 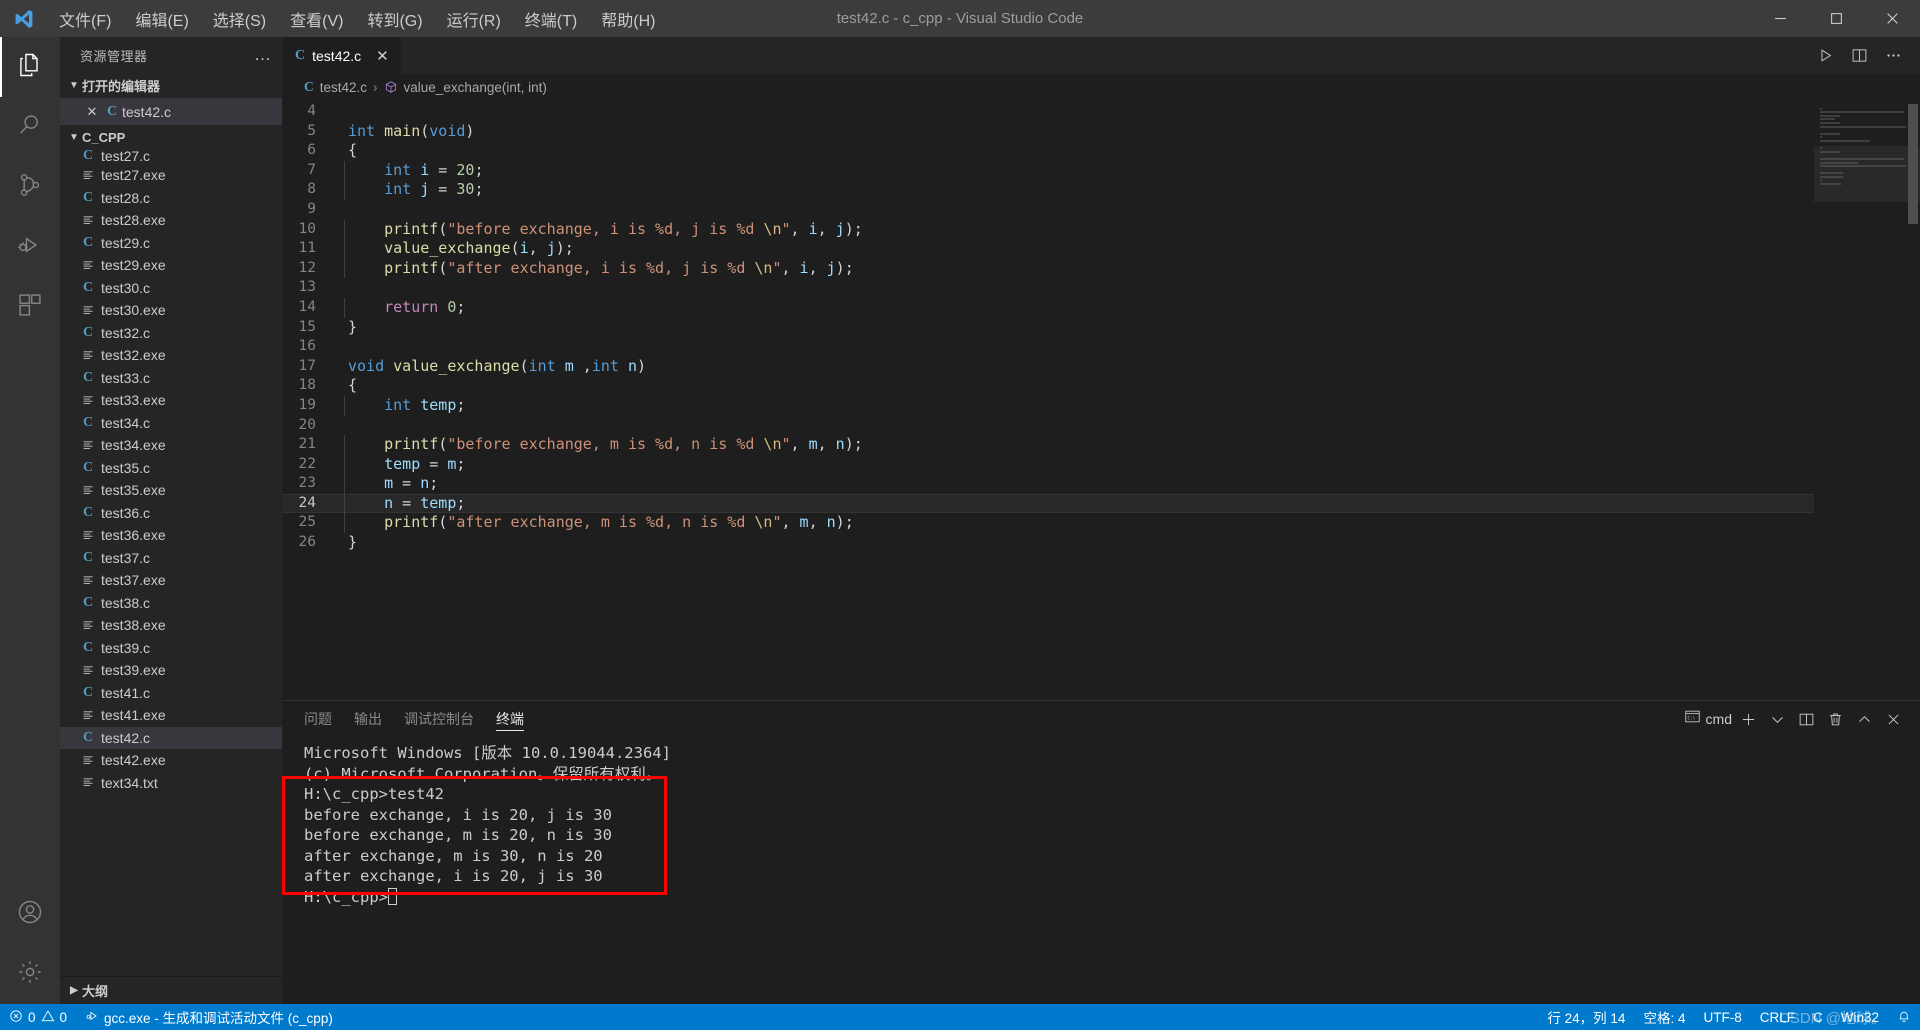 What do you see at coordinates (30, 187) in the screenshot?
I see `activity-source-control` at bounding box center [30, 187].